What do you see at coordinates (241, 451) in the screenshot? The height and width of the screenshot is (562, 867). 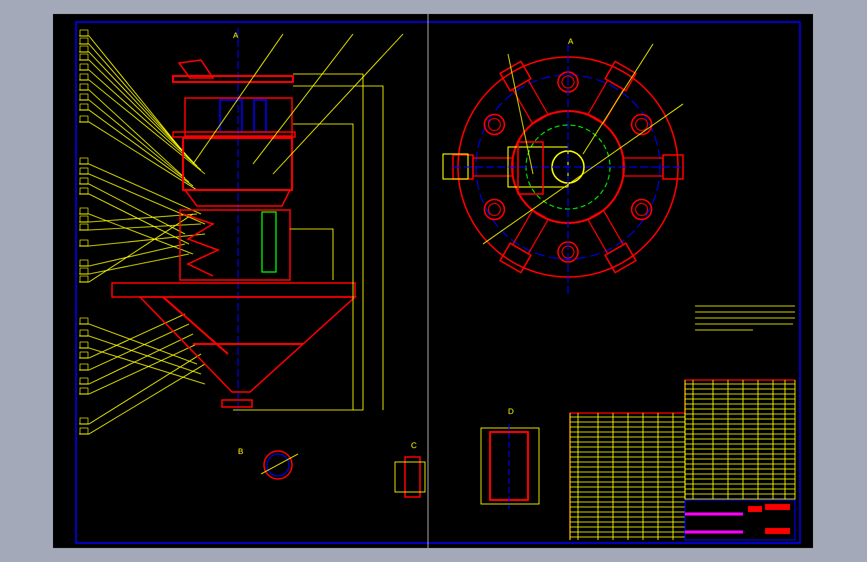 I see `section-label: B` at bounding box center [241, 451].